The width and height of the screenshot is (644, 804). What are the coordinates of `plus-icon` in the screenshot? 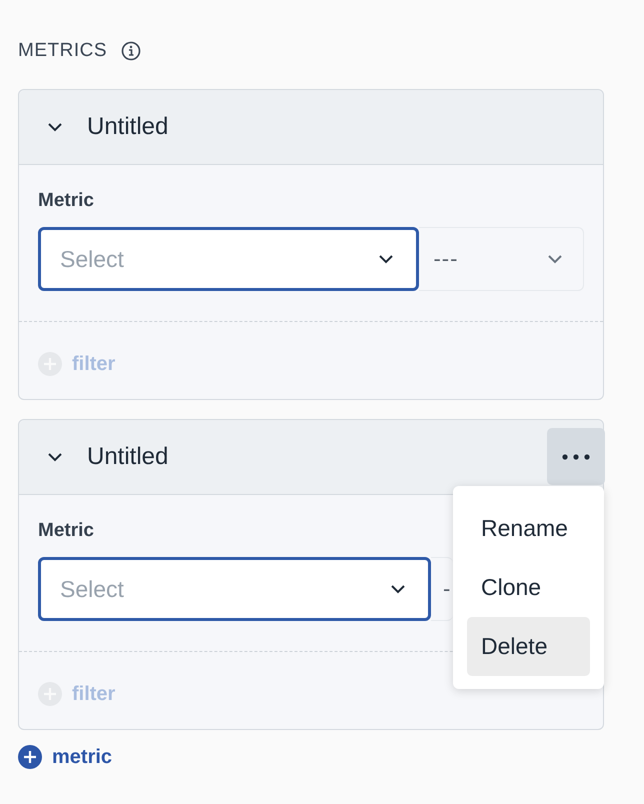 It's located at (30, 757).